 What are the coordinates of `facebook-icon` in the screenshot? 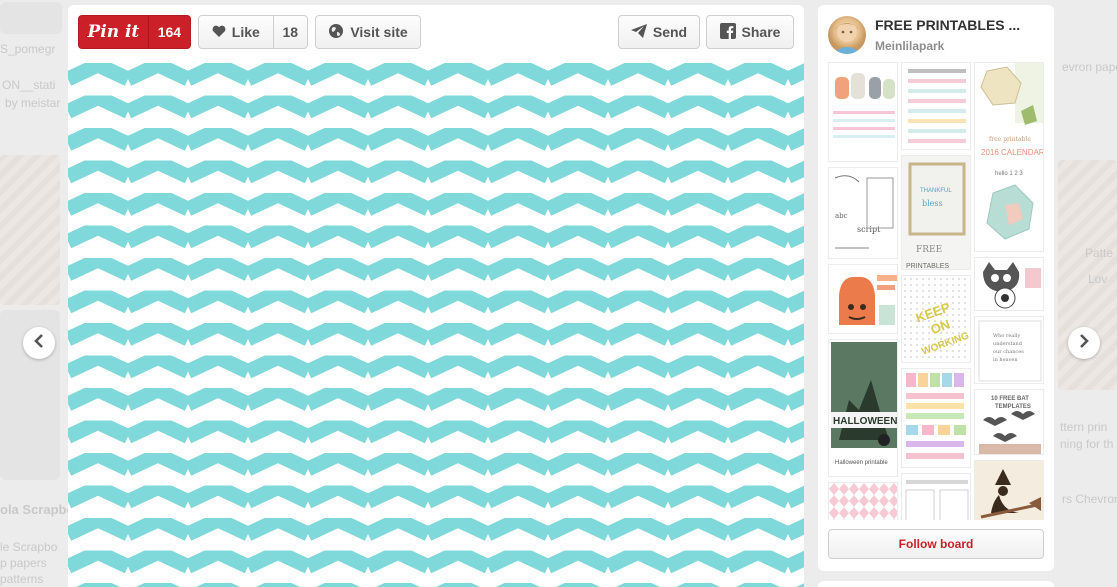 It's located at (727, 32).